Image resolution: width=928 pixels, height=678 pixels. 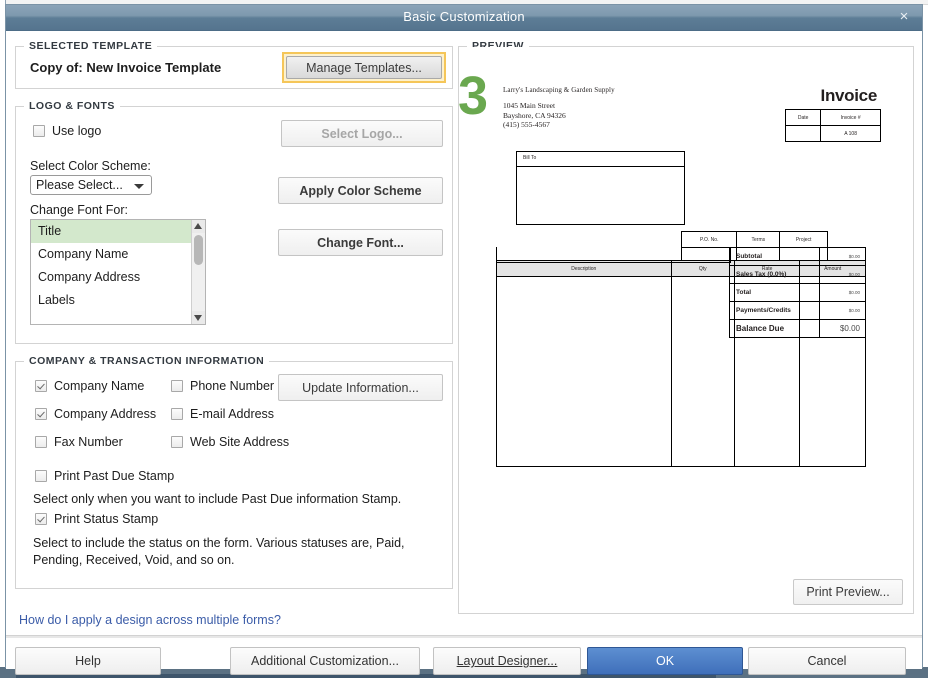 I want to click on invoice-bill-to-header: Bill To, so click(x=600, y=159).